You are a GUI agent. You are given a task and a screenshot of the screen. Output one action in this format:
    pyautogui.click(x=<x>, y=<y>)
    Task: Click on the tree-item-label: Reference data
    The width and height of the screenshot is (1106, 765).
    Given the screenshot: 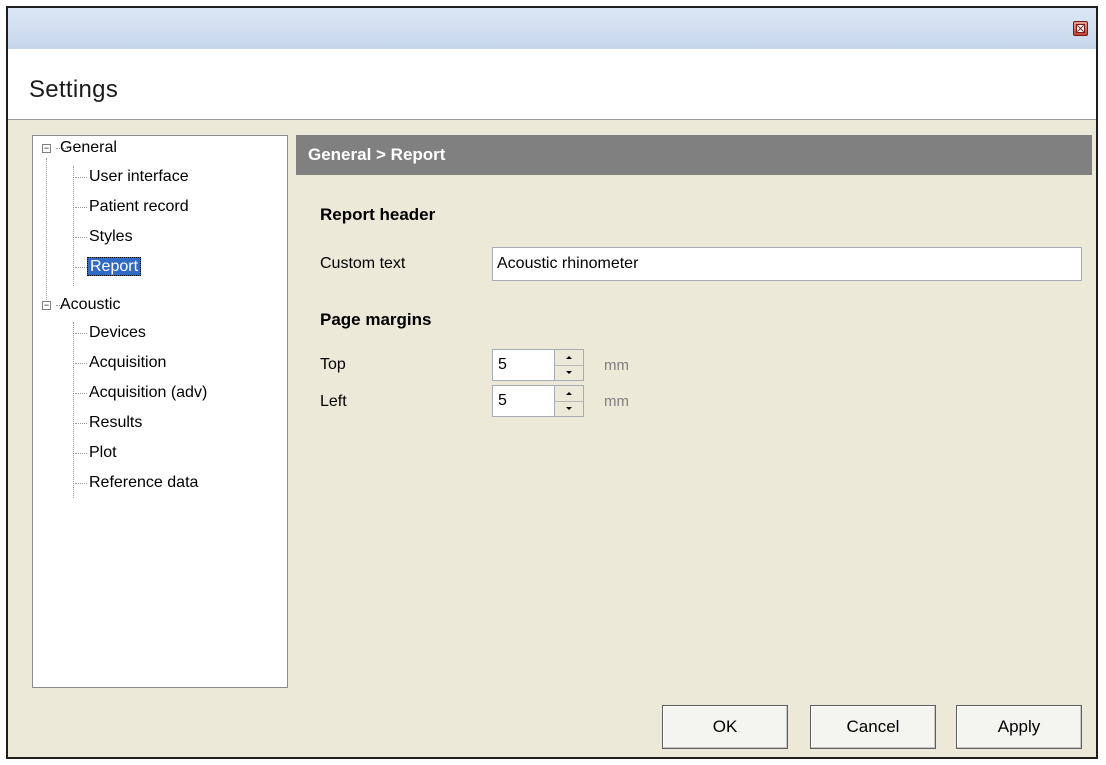 What is the action you would take?
    pyautogui.click(x=144, y=482)
    